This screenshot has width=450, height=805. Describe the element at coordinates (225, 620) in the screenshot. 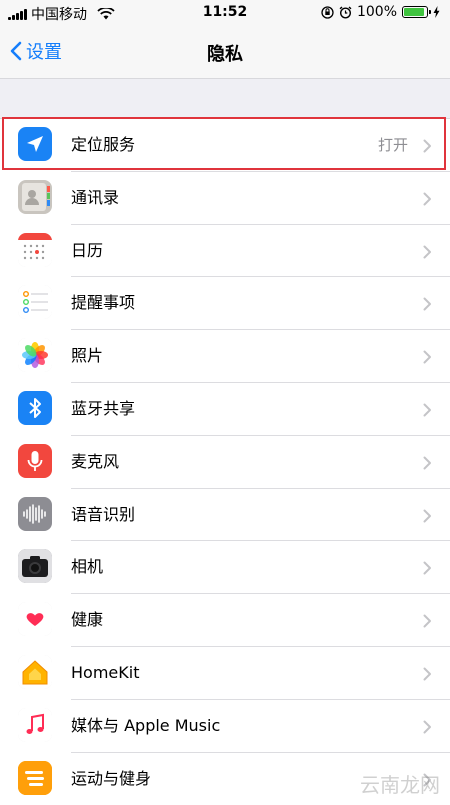

I see `list-item: 健康` at that location.